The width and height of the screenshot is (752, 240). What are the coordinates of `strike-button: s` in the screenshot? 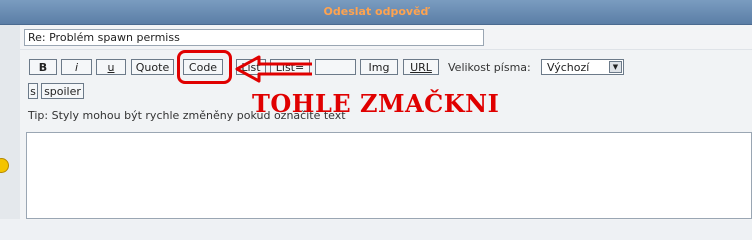 It's located at (33, 91).